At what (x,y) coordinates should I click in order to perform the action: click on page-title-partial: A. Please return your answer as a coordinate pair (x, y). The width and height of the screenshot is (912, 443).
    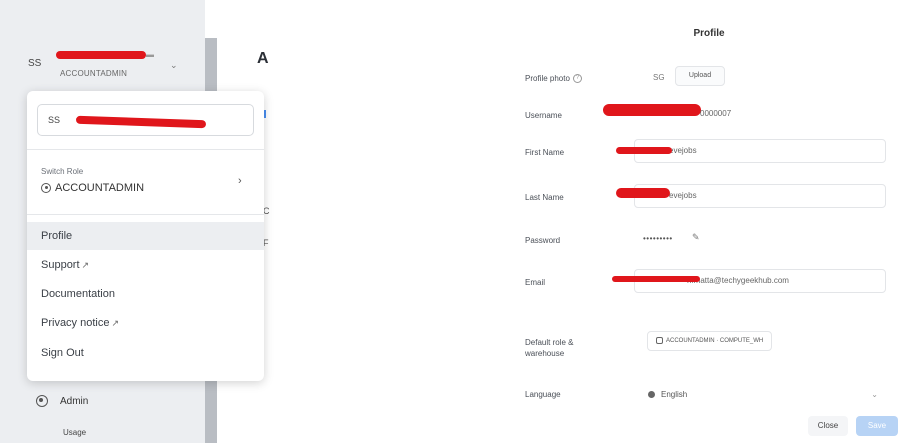
    Looking at the image, I should click on (263, 58).